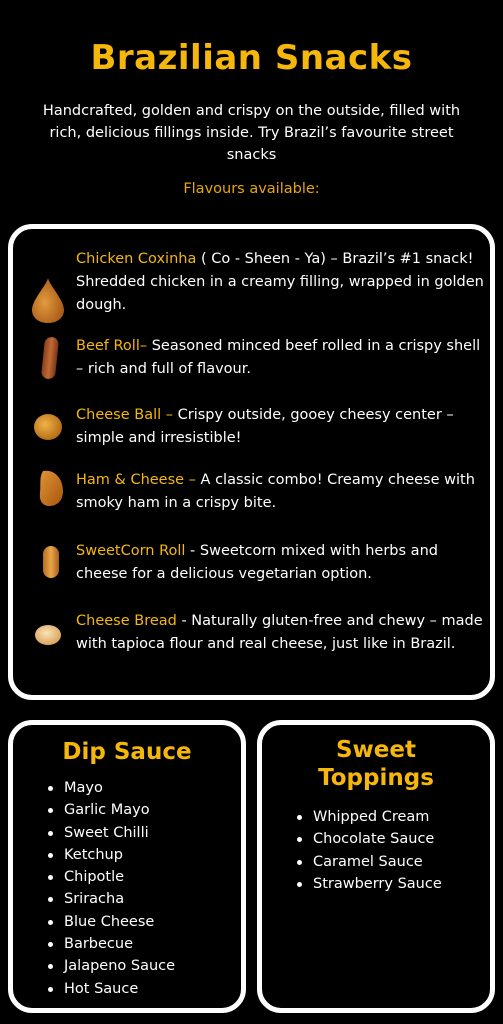 The image size is (503, 1024). Describe the element at coordinates (51, 488) in the screenshot. I see `ham-cheese-icon` at that location.